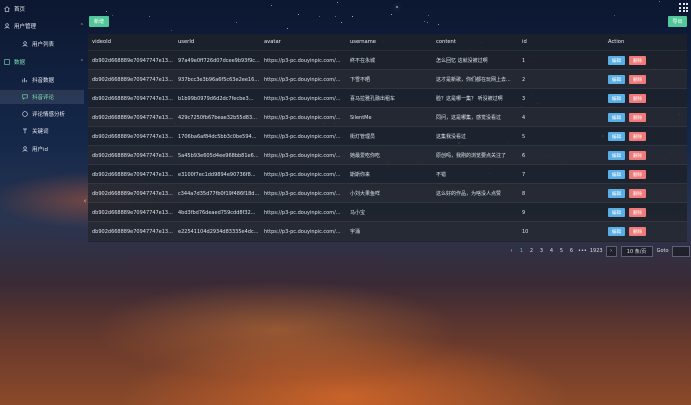 This screenshot has height=405, width=691. I want to click on column-header-id: id, so click(552, 42).